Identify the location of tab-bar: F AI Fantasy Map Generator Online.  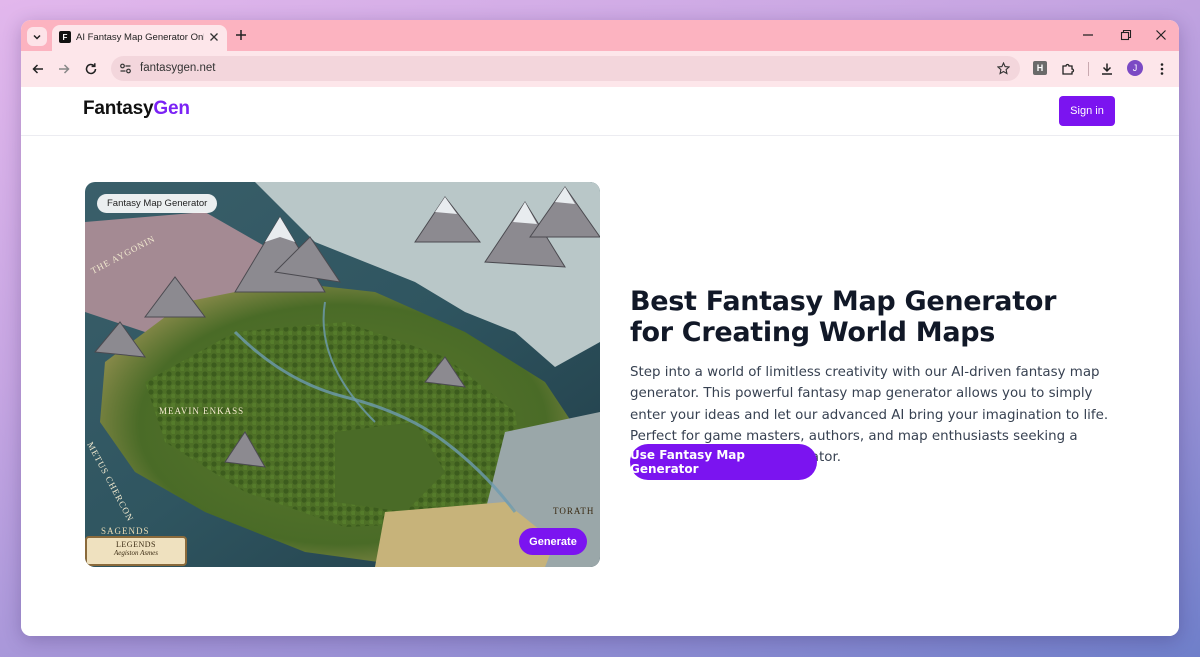
(600, 35).